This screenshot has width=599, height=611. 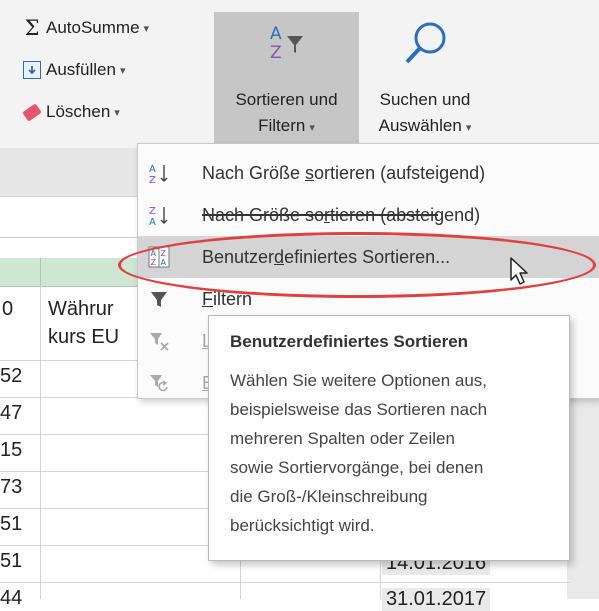 What do you see at coordinates (320, 215) in the screenshot?
I see `annotation-strike` at bounding box center [320, 215].